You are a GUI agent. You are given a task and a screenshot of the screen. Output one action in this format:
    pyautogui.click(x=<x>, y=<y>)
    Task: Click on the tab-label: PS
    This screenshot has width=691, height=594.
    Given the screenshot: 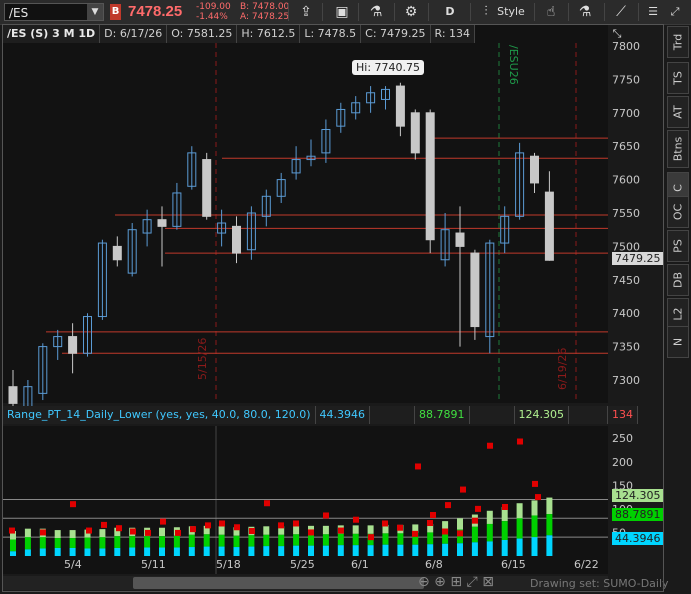 What is the action you would take?
    pyautogui.click(x=678, y=246)
    